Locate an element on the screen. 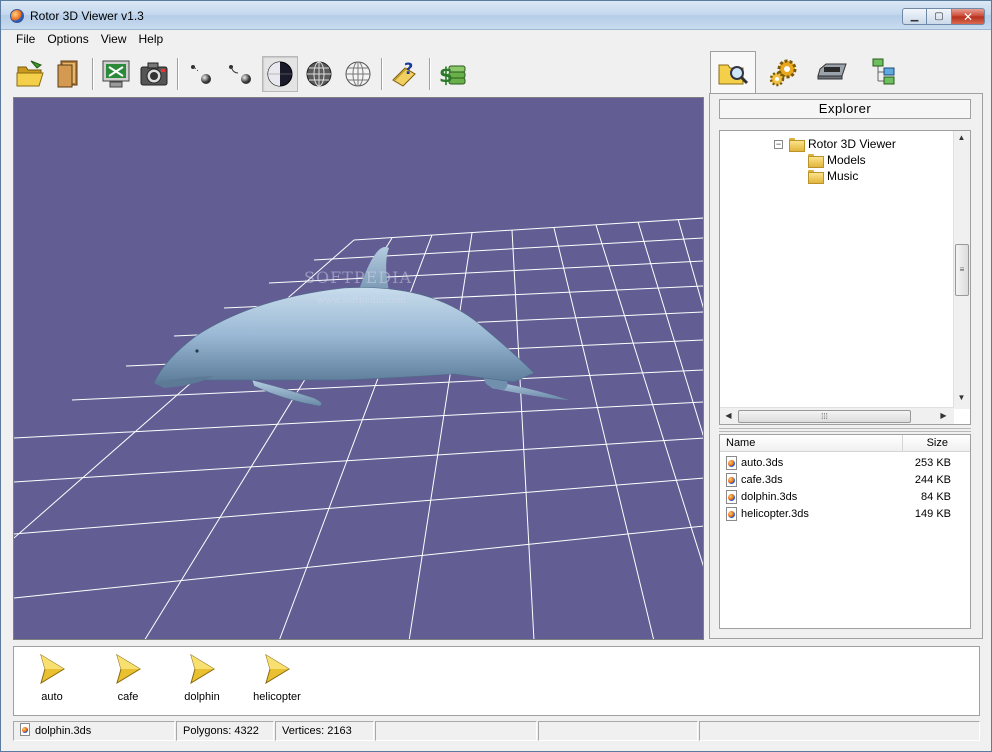 This screenshot has width=992, height=752. scroll-down-arrow-icon: ▼ is located at coordinates (961, 397).